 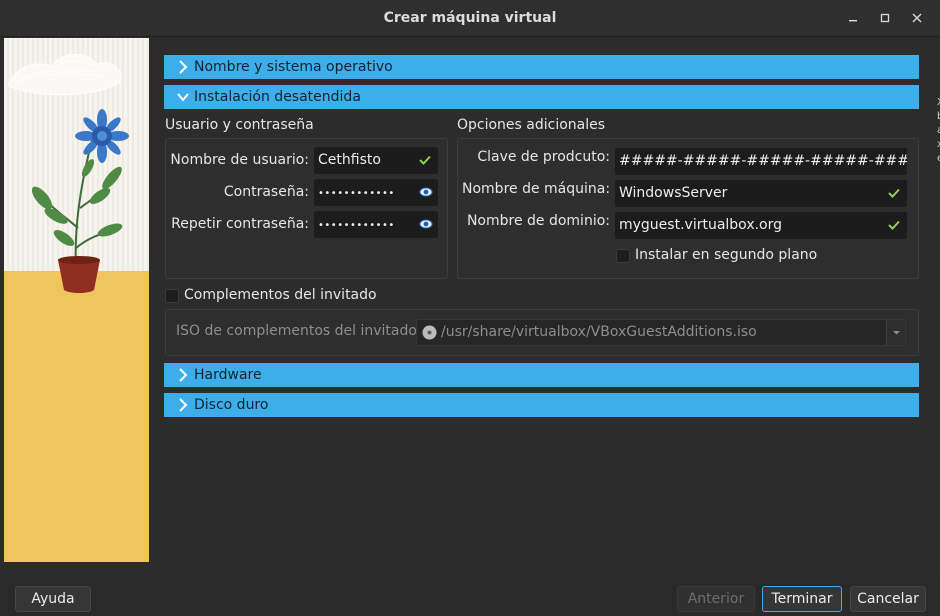 I want to click on options-group-title: Opciones adicionales, so click(x=531, y=125).